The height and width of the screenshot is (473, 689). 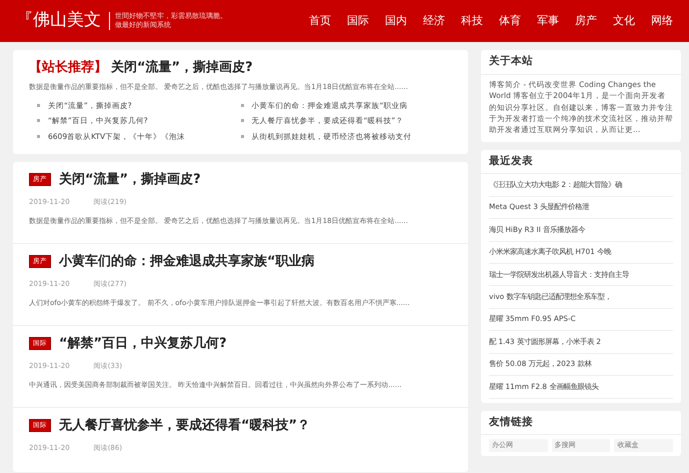 What do you see at coordinates (358, 21) in the screenshot?
I see `nav-link: 国际` at bounding box center [358, 21].